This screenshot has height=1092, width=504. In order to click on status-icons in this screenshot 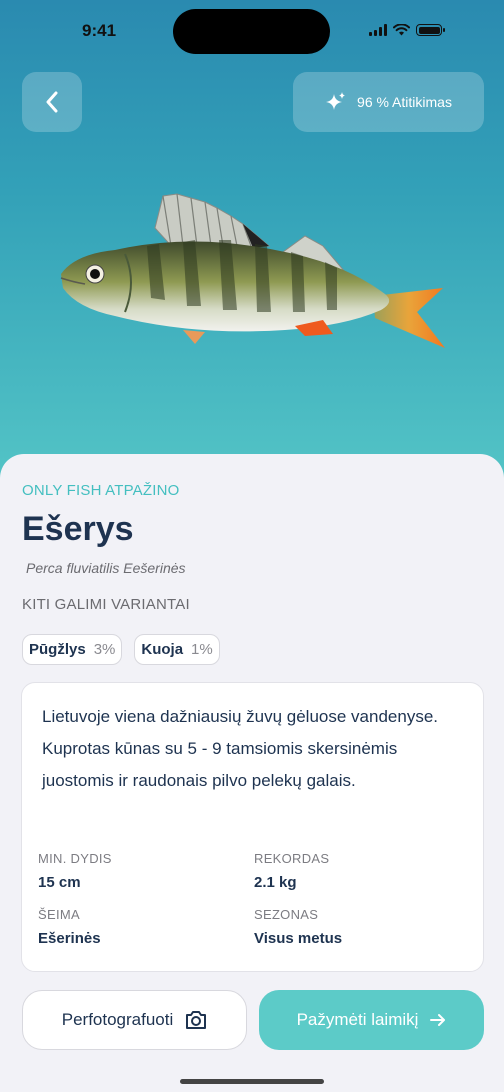, I will do `click(407, 30)`.